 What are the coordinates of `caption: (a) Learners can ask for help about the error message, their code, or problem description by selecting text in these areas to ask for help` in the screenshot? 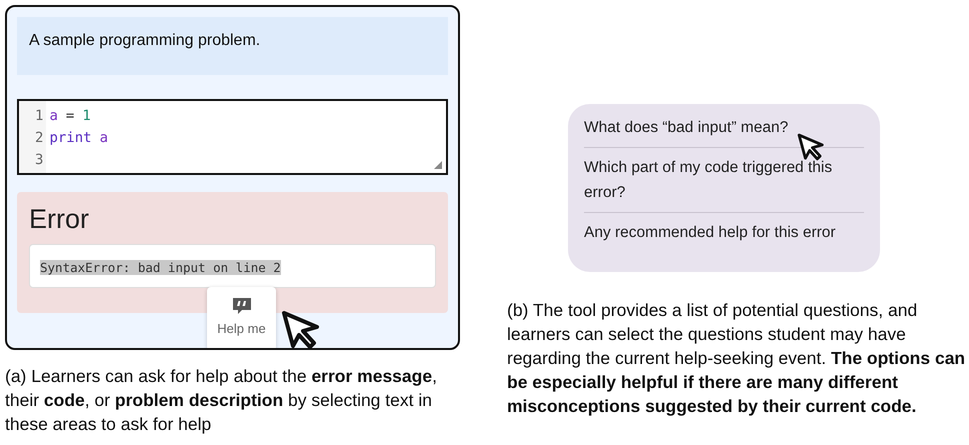 It's located at (221, 400).